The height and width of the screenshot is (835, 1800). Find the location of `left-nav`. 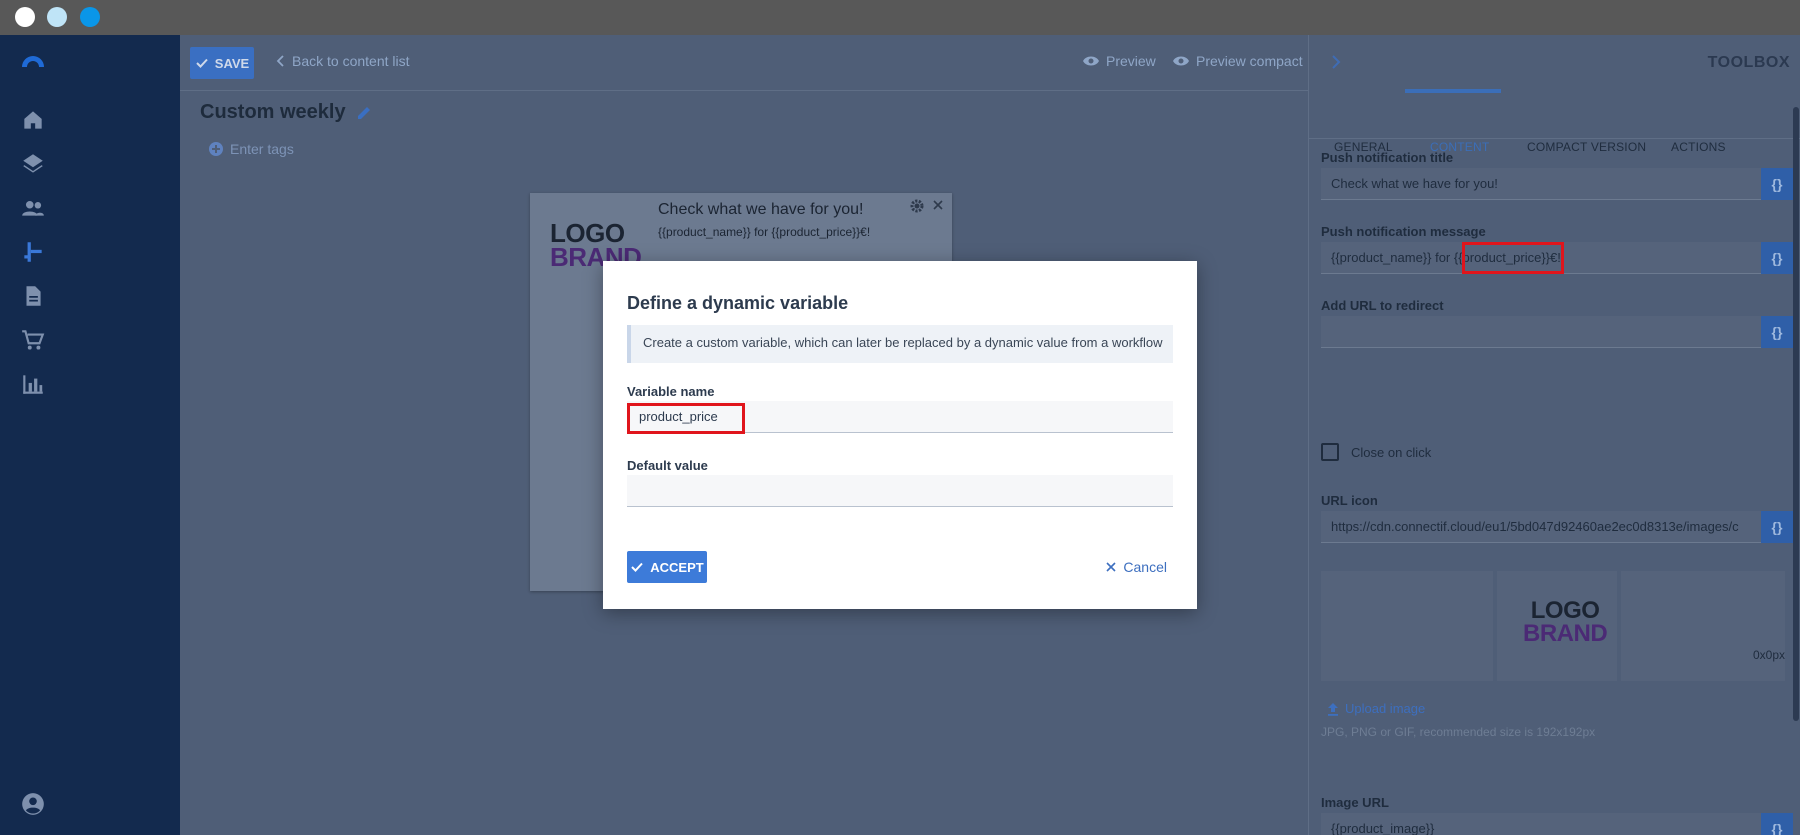

left-nav is located at coordinates (90, 435).